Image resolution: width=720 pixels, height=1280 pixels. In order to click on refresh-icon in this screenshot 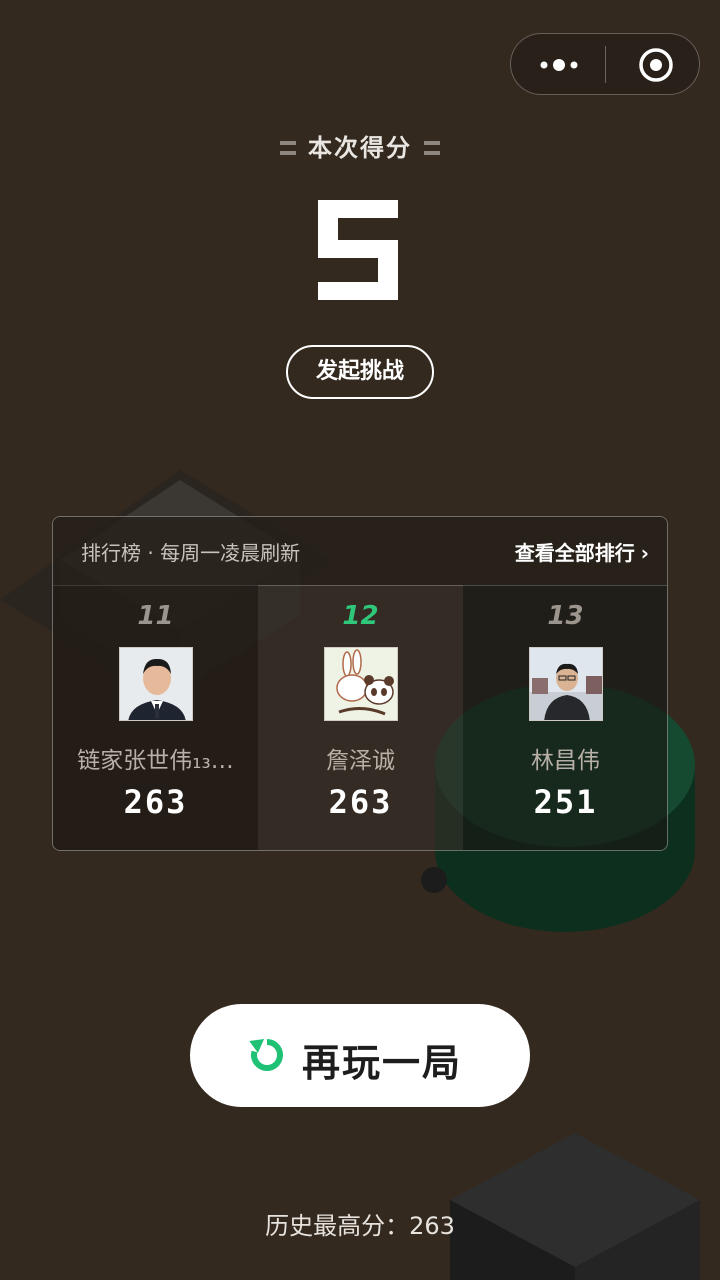, I will do `click(266, 1054)`.